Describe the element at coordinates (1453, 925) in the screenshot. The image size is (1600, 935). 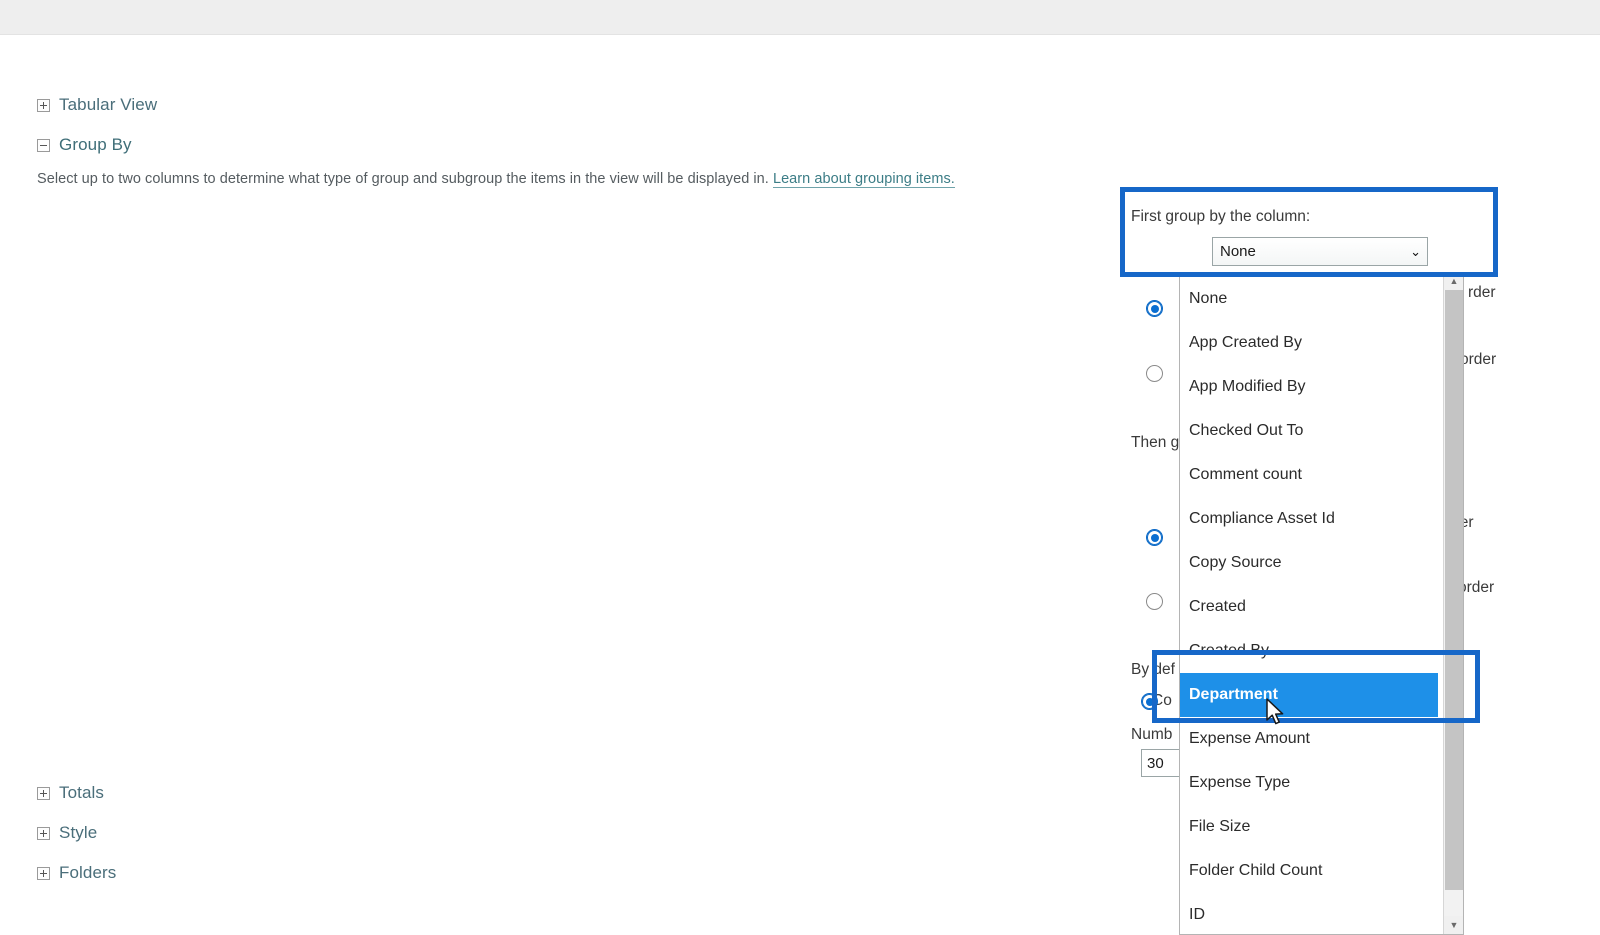
I see `scroll-down-arrow-icon: ▼` at that location.